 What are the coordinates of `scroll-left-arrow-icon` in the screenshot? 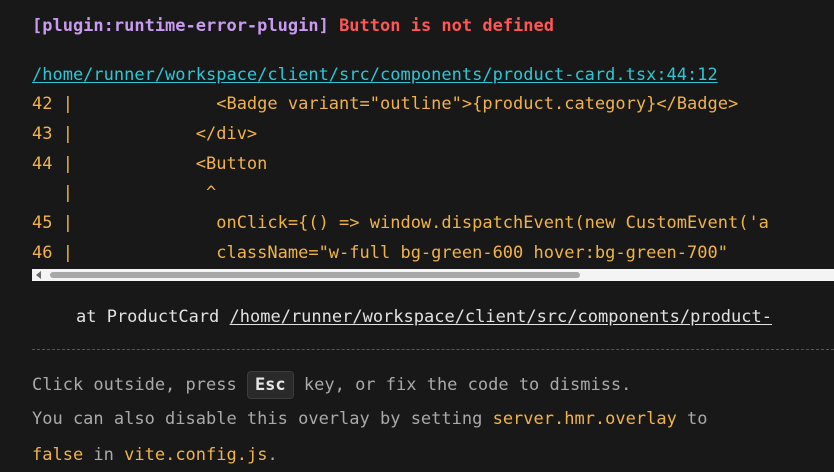 It's located at (38, 275).